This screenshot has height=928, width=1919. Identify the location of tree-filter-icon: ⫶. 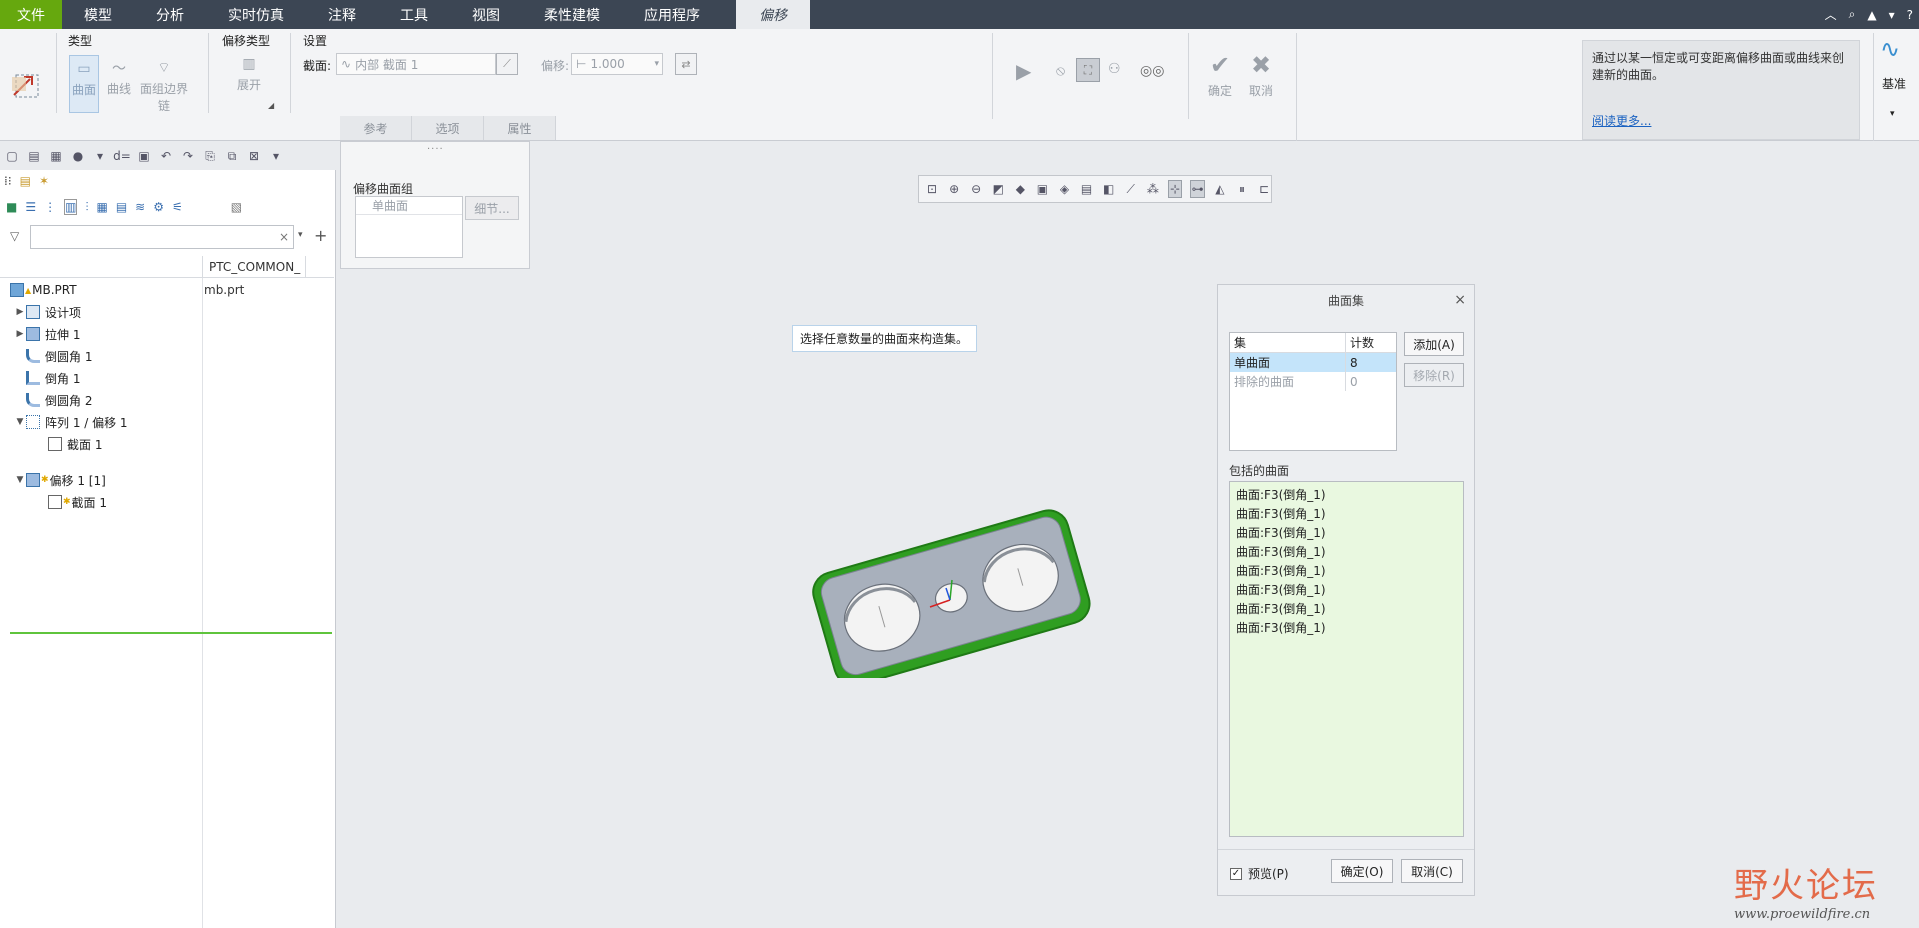
(86, 207).